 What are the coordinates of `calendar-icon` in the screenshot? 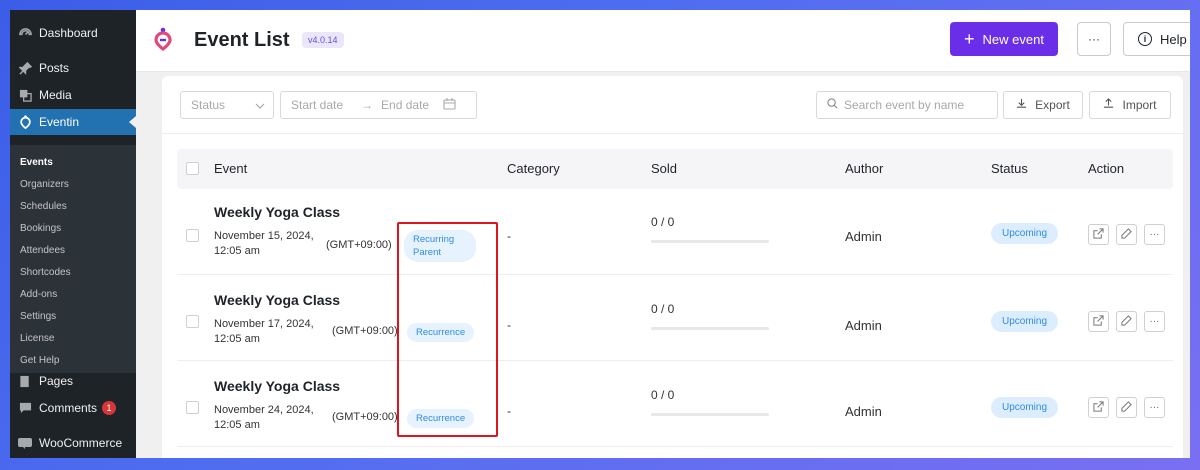 It's located at (442, 105).